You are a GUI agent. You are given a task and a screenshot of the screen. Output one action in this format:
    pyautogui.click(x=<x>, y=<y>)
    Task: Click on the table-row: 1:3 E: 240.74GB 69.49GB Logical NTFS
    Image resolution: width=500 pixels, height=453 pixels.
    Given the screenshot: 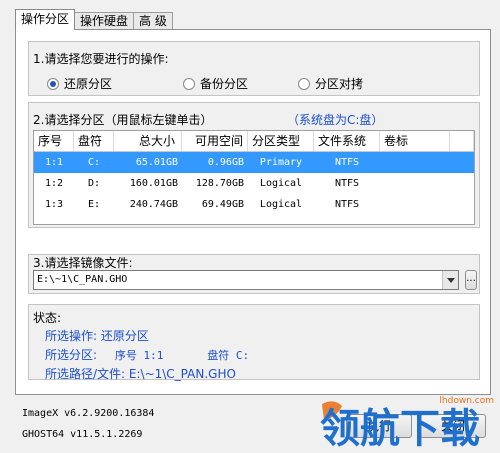 What is the action you would take?
    pyautogui.click(x=254, y=204)
    